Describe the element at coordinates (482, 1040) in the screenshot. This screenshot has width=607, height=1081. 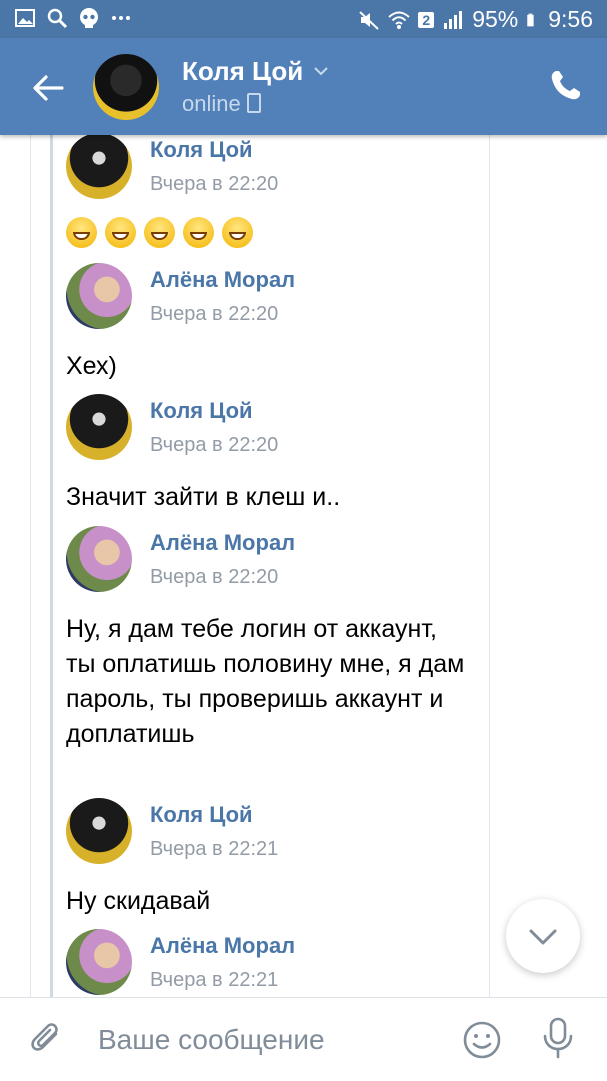
I see `smile-icon` at that location.